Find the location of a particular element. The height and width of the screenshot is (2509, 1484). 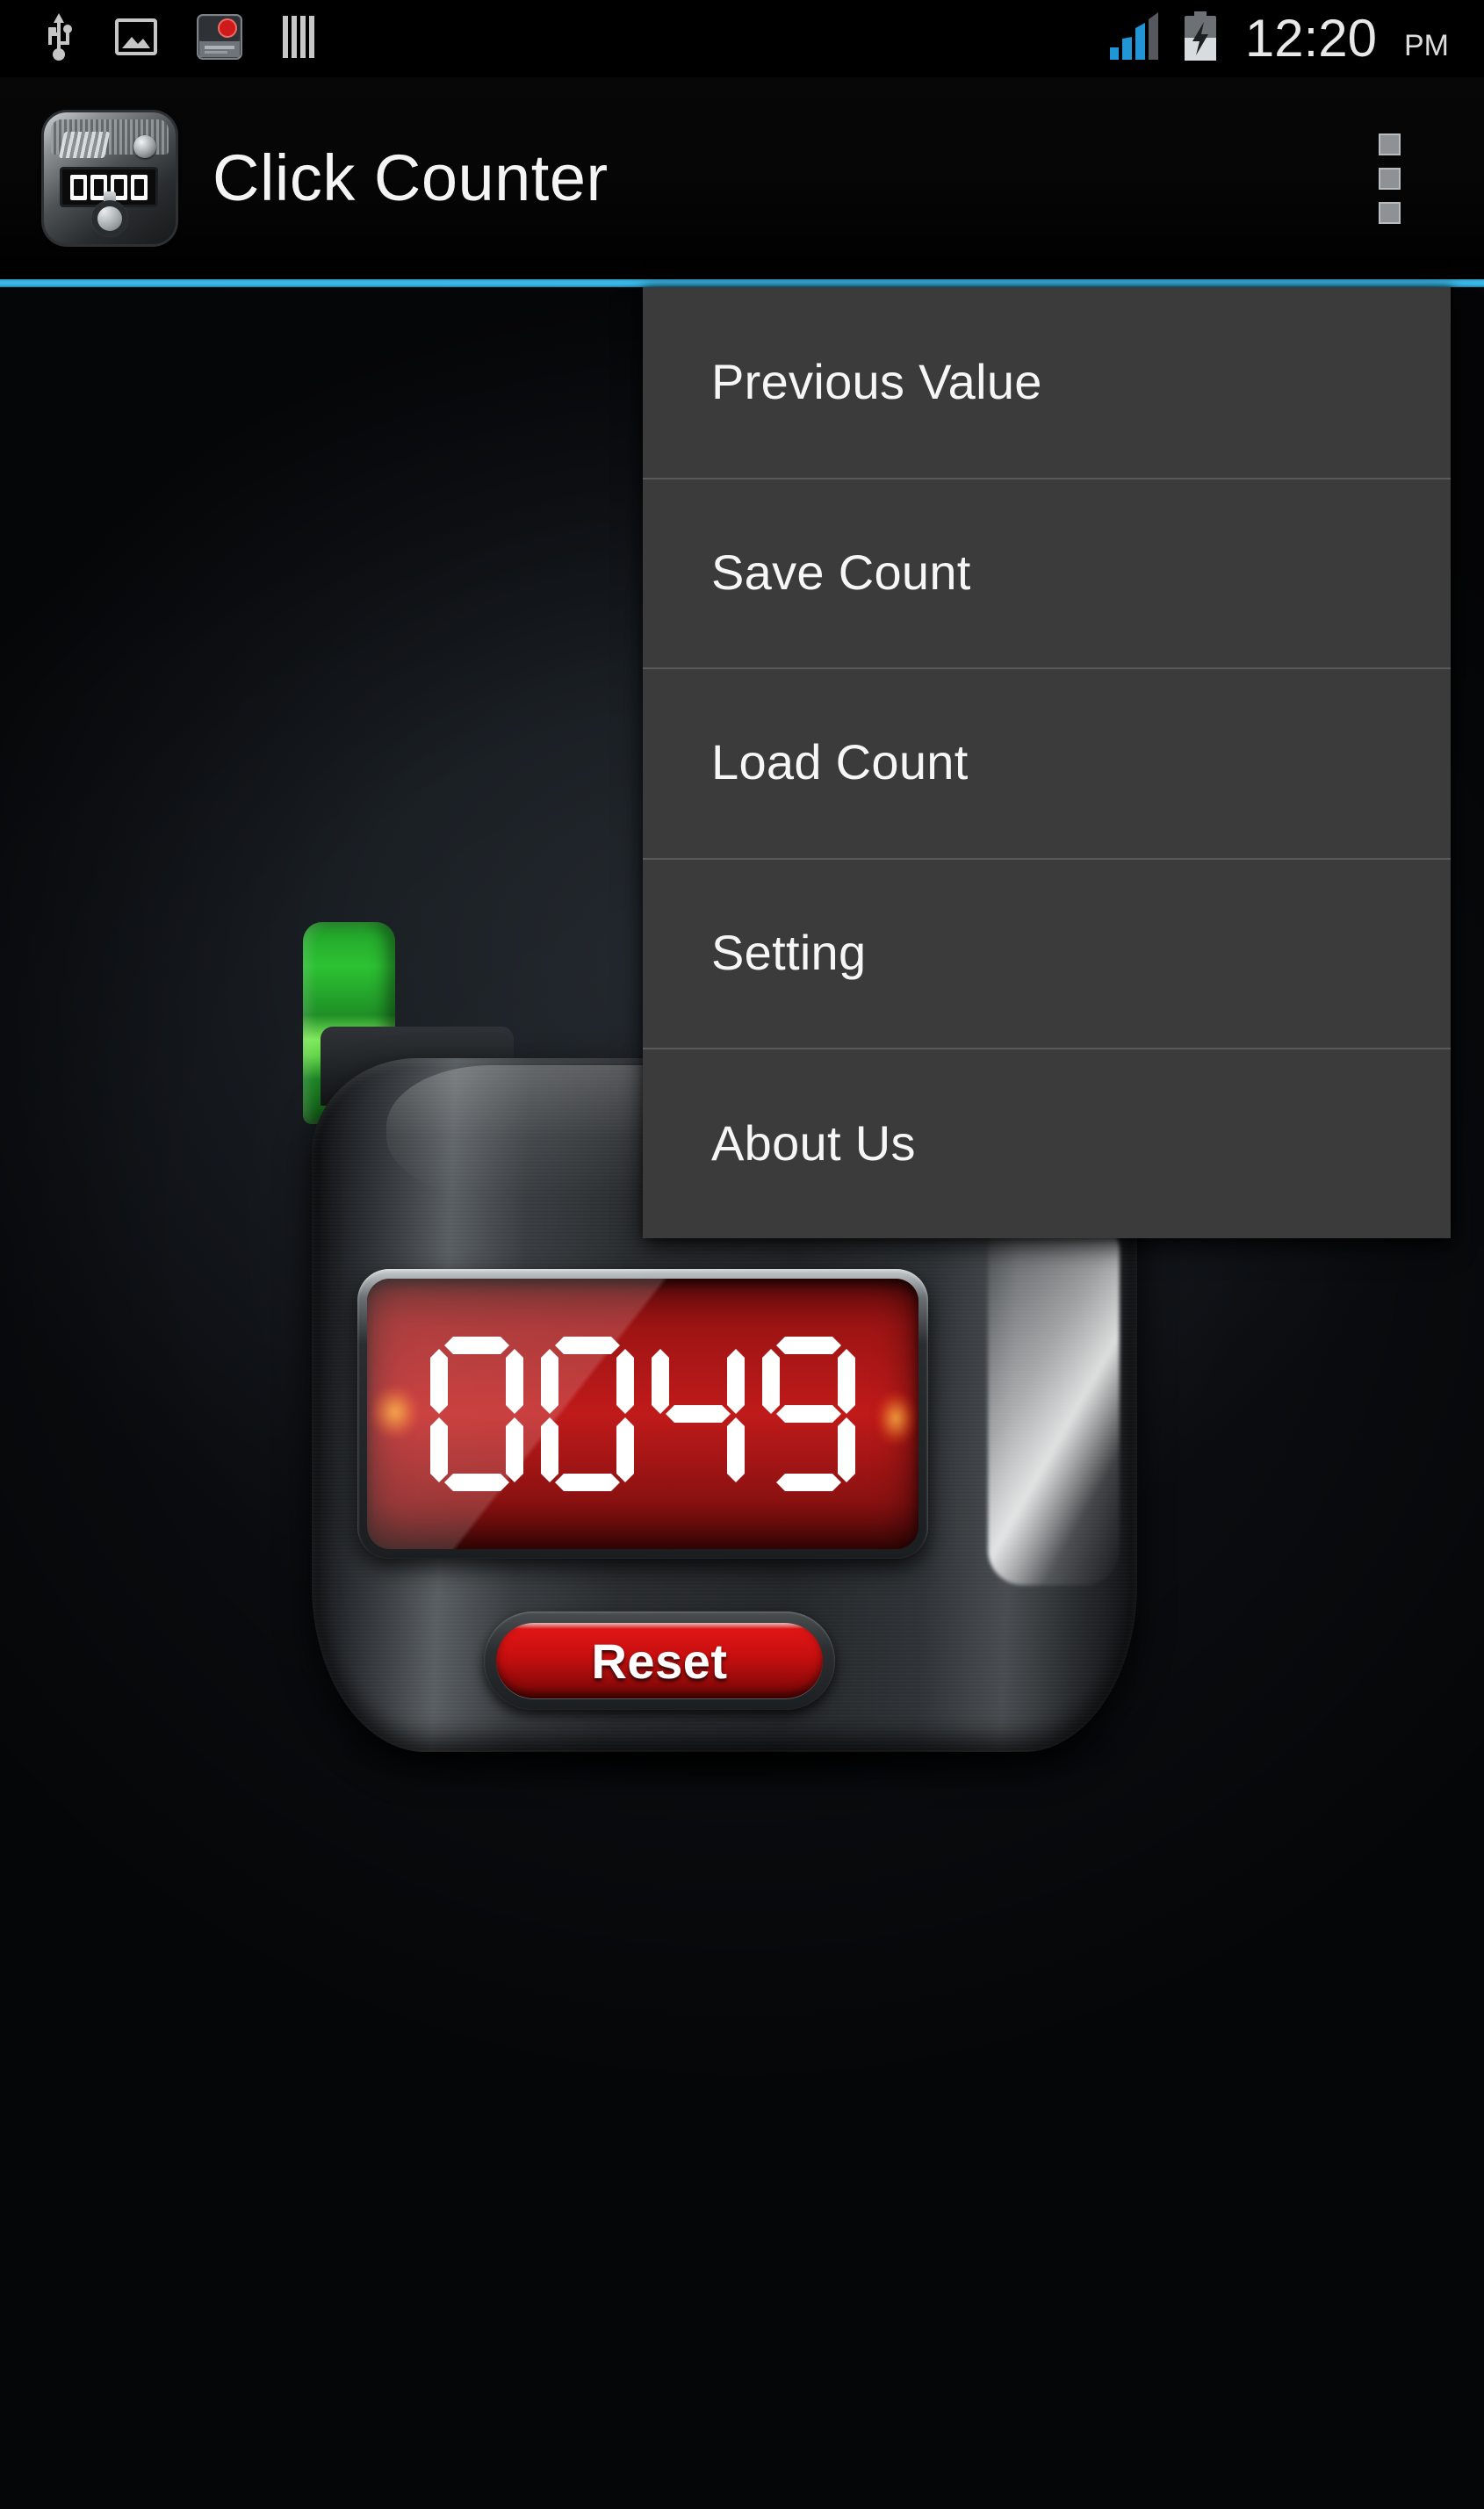

status-bar-left-icons is located at coordinates (159, 39).